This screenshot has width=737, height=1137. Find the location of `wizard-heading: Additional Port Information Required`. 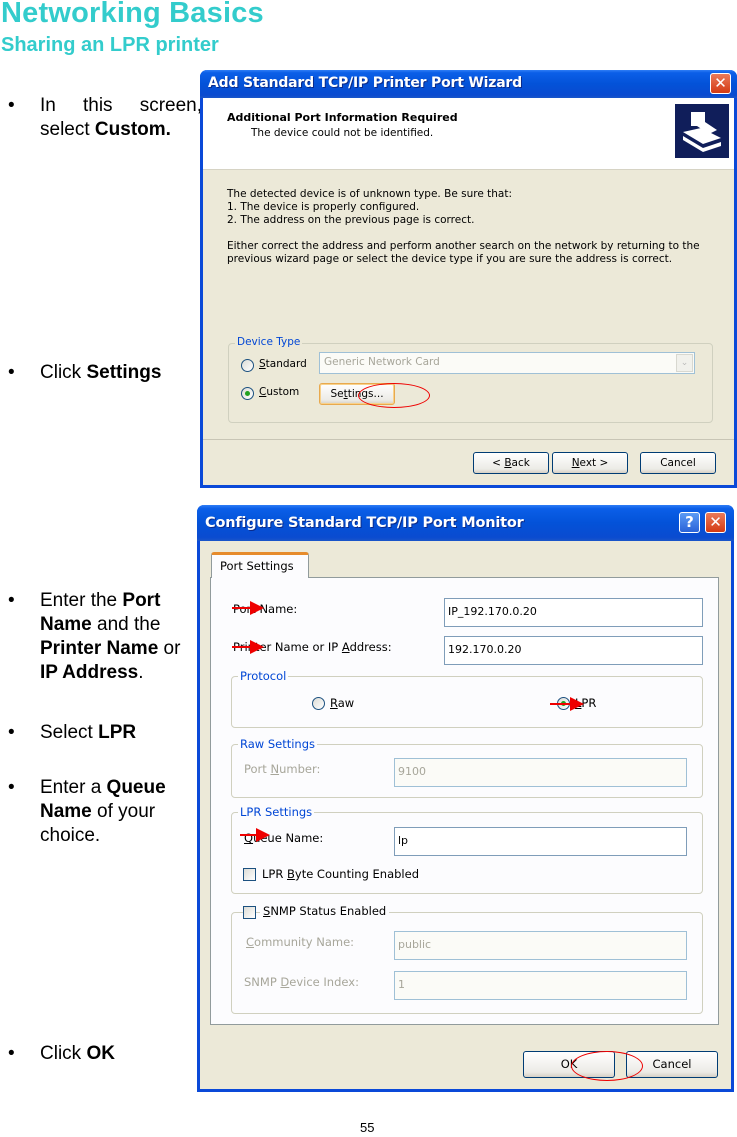

wizard-heading: Additional Port Information Required is located at coordinates (342, 117).